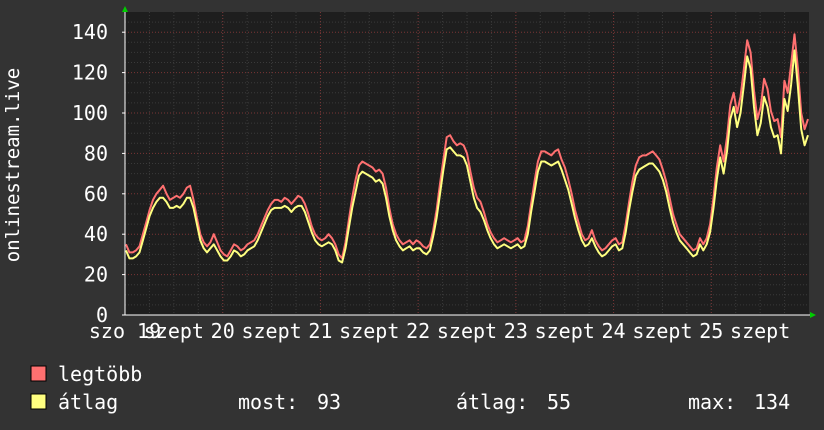  What do you see at coordinates (38, 401) in the screenshot?
I see `legend-swatch-atlag` at bounding box center [38, 401].